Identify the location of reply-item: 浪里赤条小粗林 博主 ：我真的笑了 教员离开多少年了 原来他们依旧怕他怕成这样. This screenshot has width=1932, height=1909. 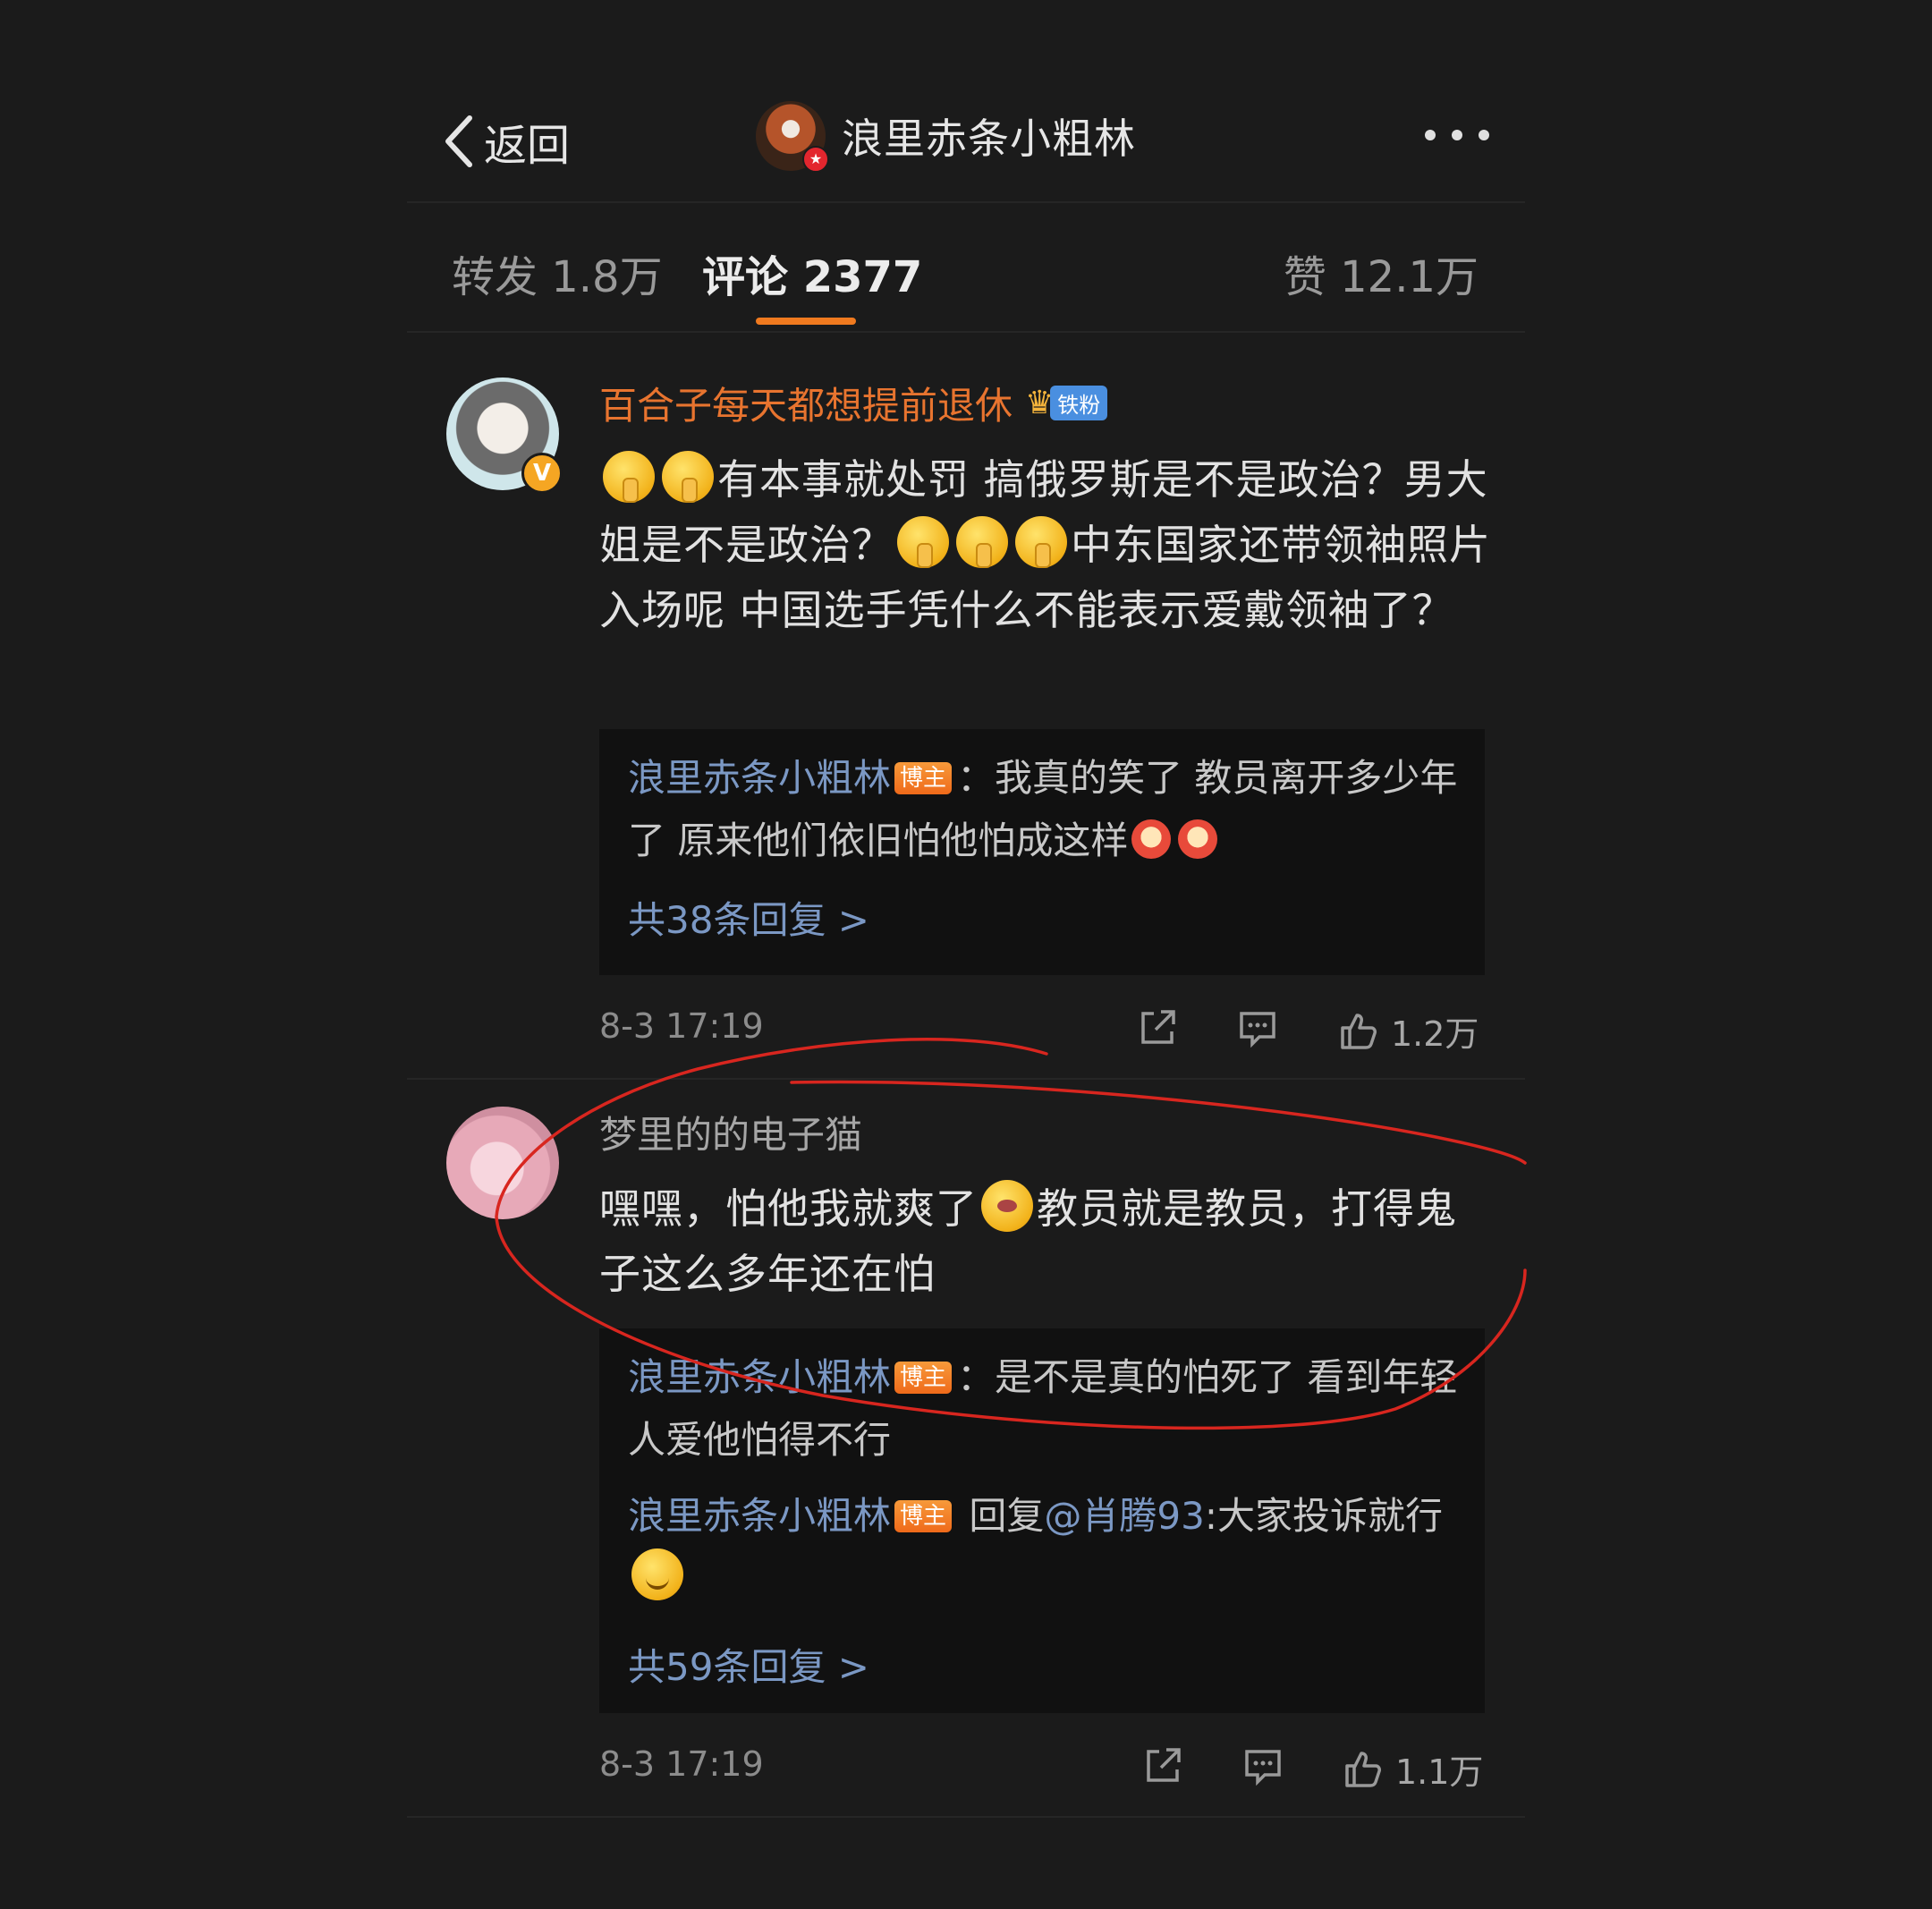
(1044, 809).